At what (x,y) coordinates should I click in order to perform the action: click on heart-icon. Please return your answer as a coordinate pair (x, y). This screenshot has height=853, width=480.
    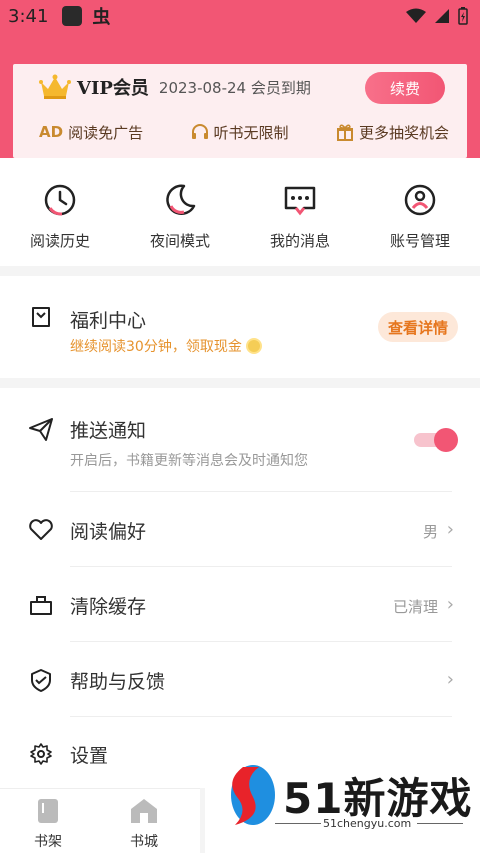
    Looking at the image, I should click on (41, 529).